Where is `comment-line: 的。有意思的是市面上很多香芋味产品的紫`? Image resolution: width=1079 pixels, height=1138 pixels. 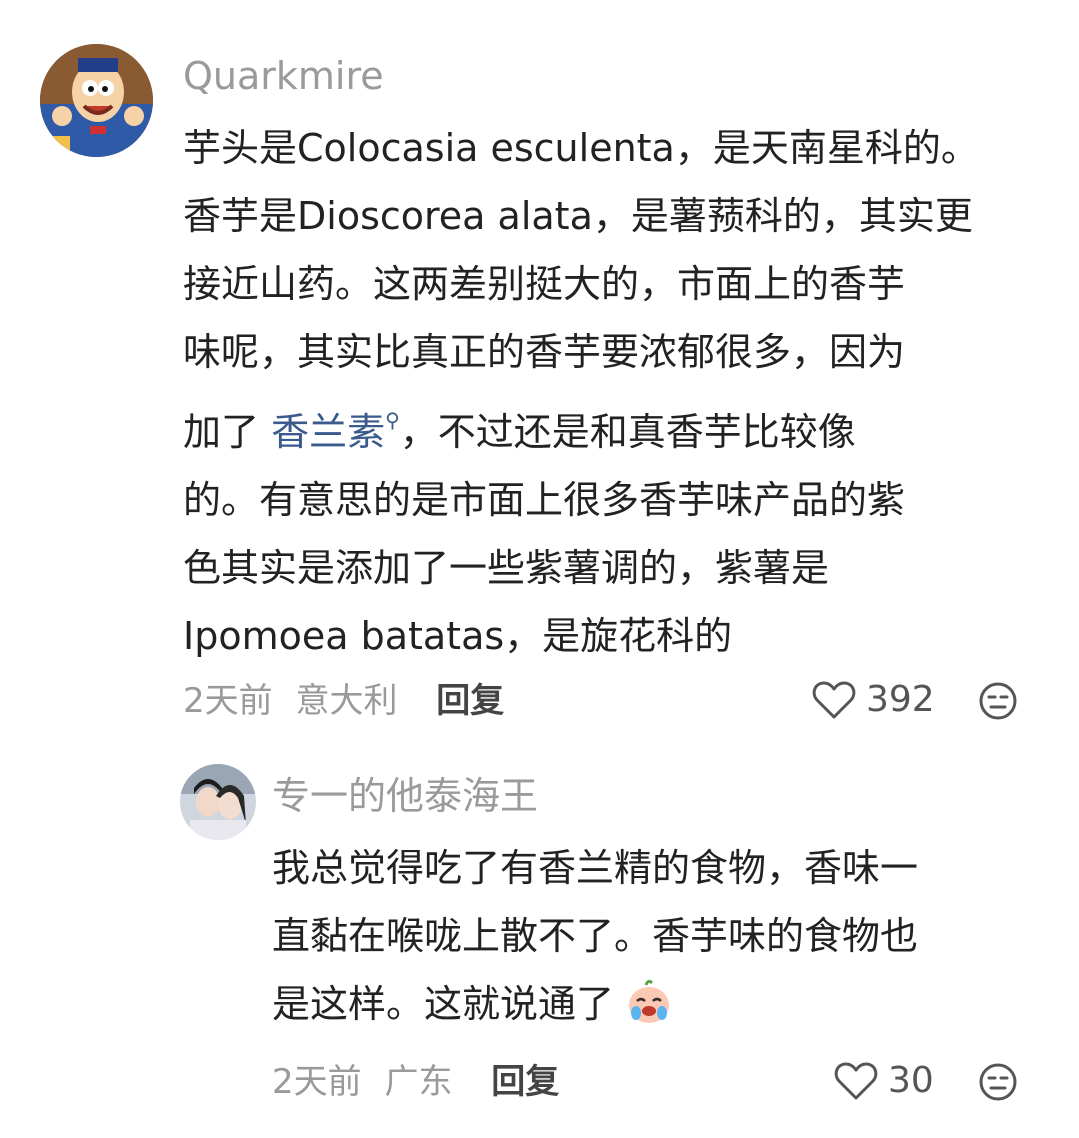 comment-line: 的。有意思的是市面上很多香芋味产品的紫 is located at coordinates (544, 500).